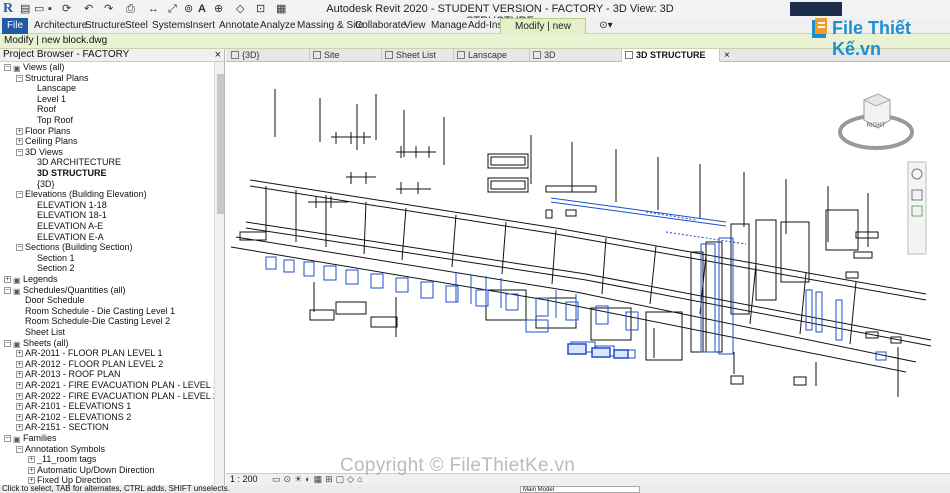 This screenshot has width=950, height=493. I want to click on tree-item: + AR-2011 - FLOOR PLAN LEVEL 1, so click(89, 353).